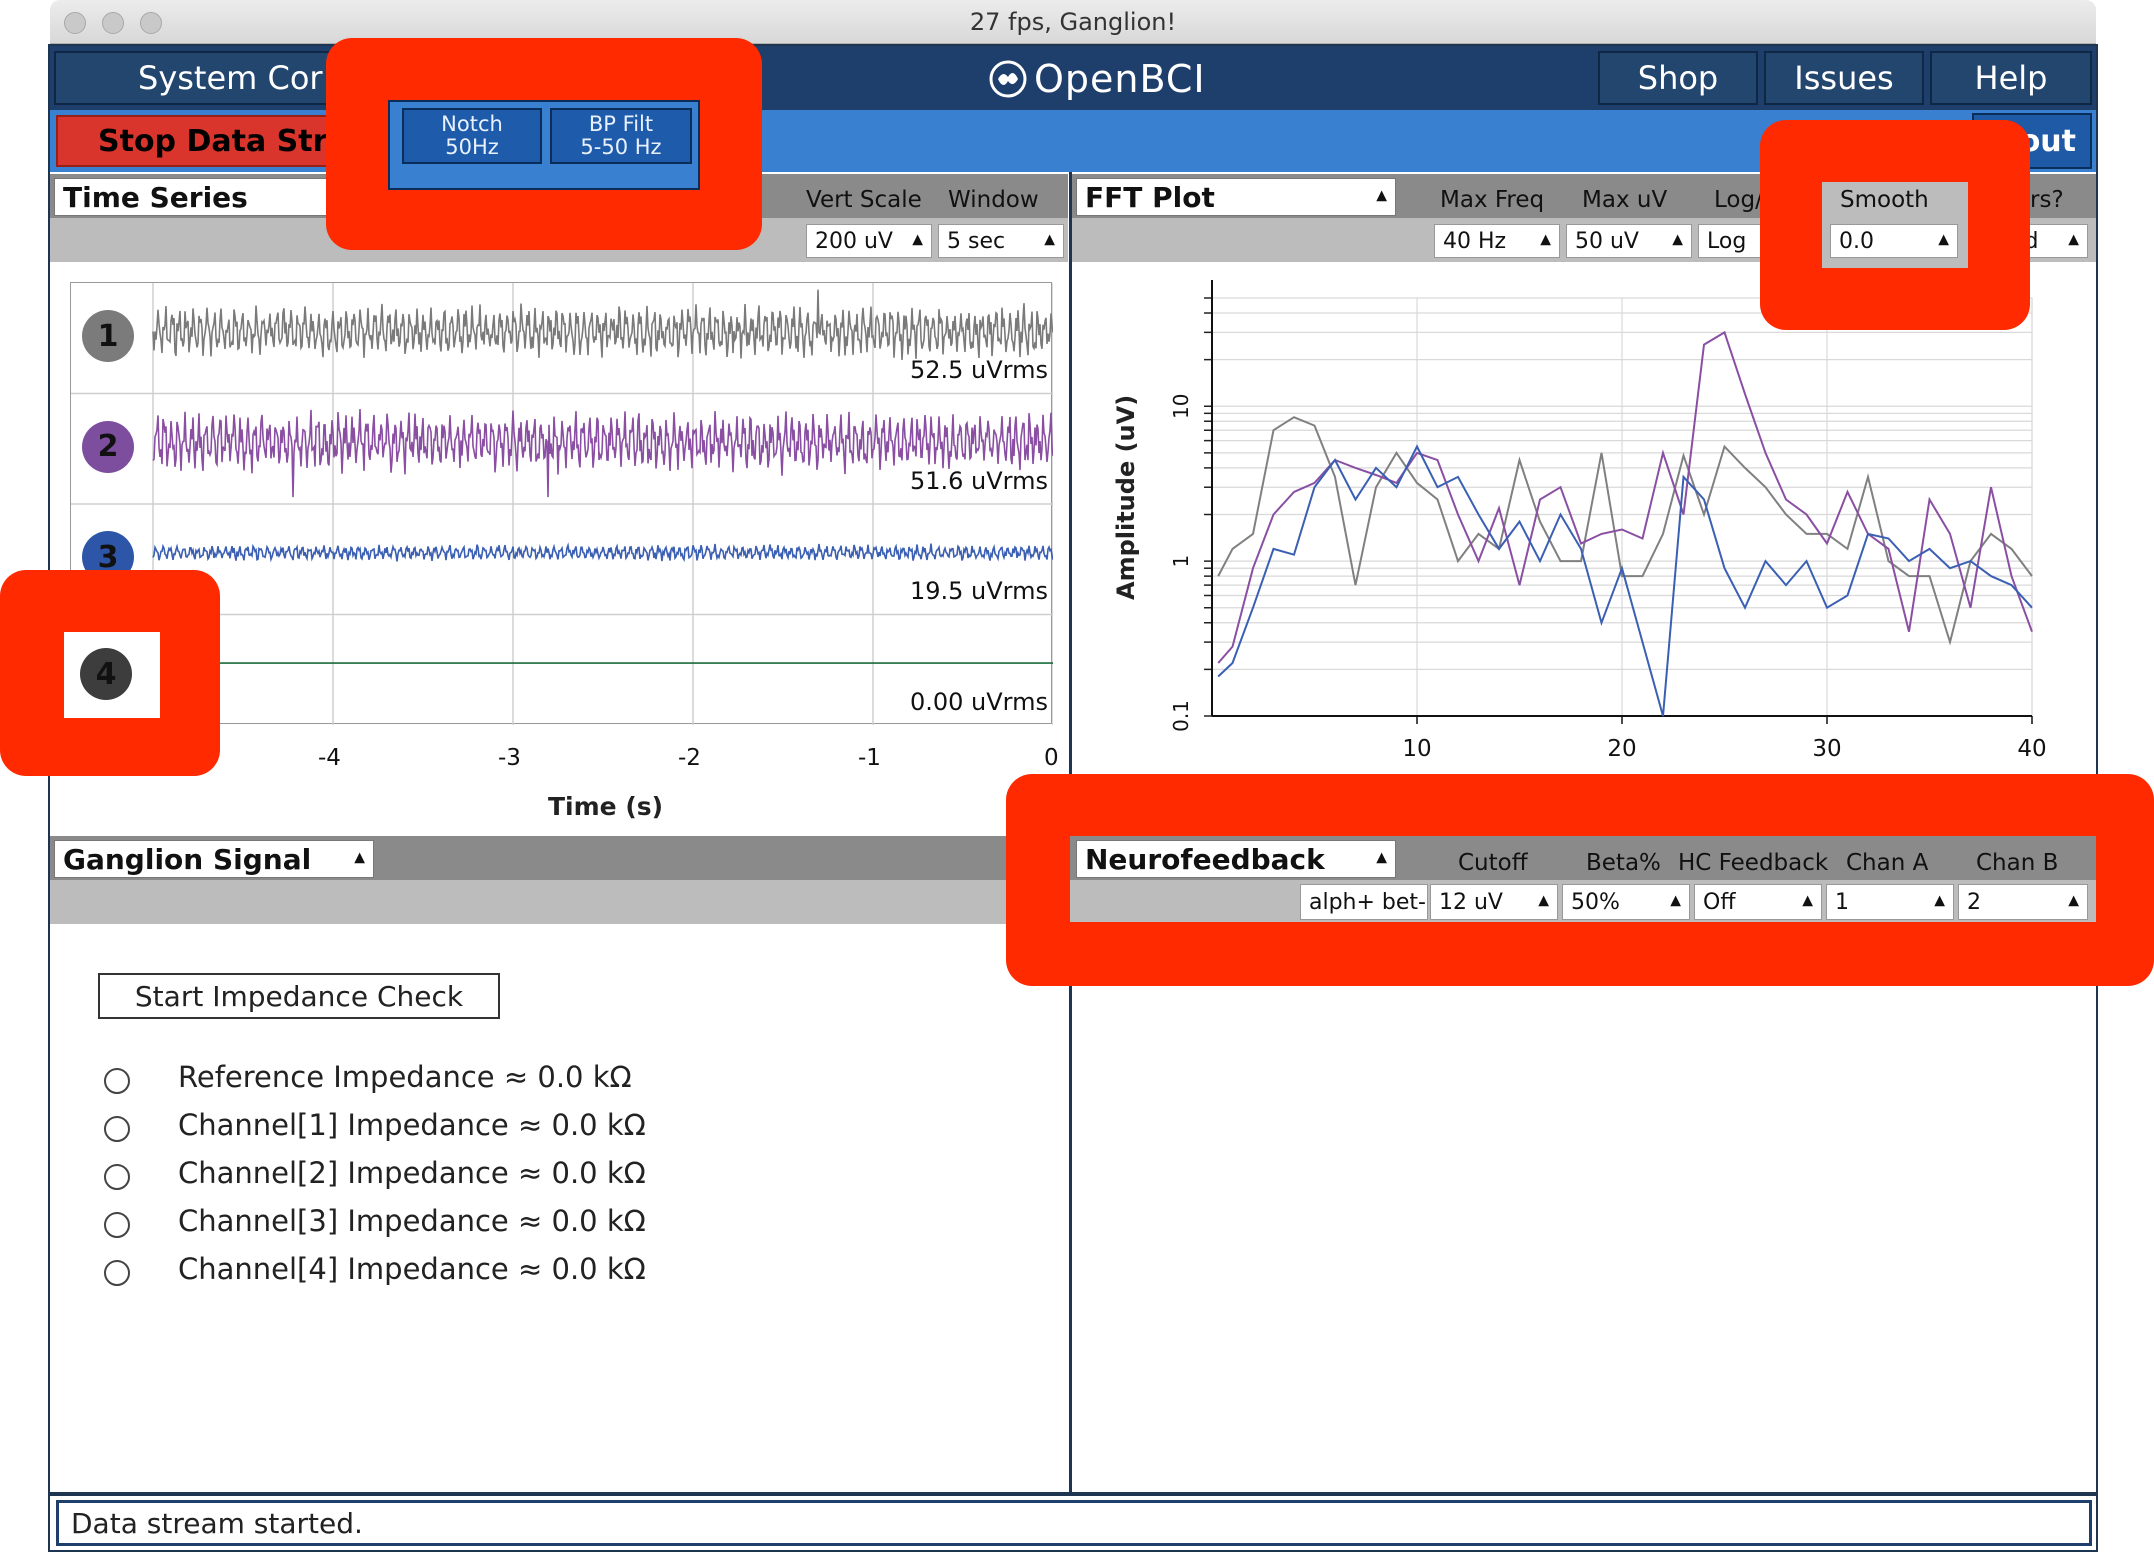  I want to click on mode-dropdown: alph+ bet-, so click(1364, 902).